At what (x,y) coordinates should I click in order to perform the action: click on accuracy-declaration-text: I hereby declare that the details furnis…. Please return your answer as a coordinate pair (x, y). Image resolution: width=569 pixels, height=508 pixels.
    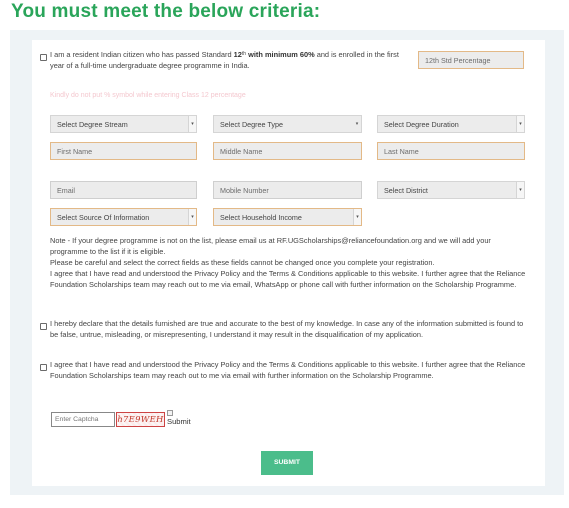
    Looking at the image, I should click on (287, 329).